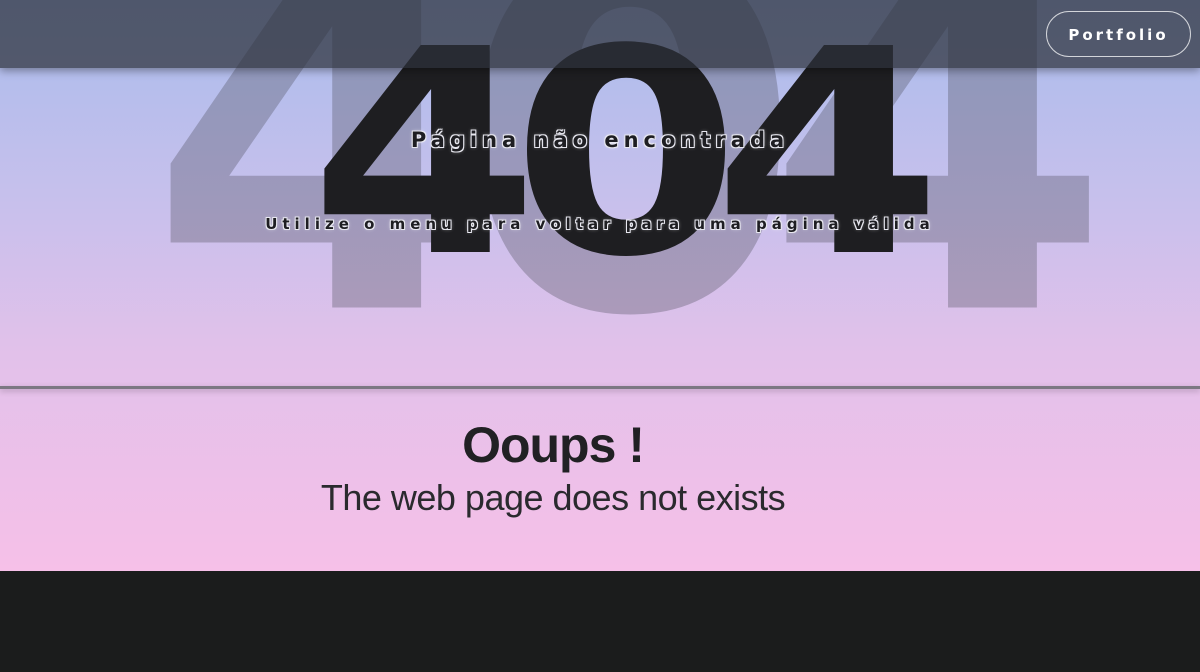  What do you see at coordinates (553, 497) in the screenshot?
I see `not-found-message: The web page does not exists` at bounding box center [553, 497].